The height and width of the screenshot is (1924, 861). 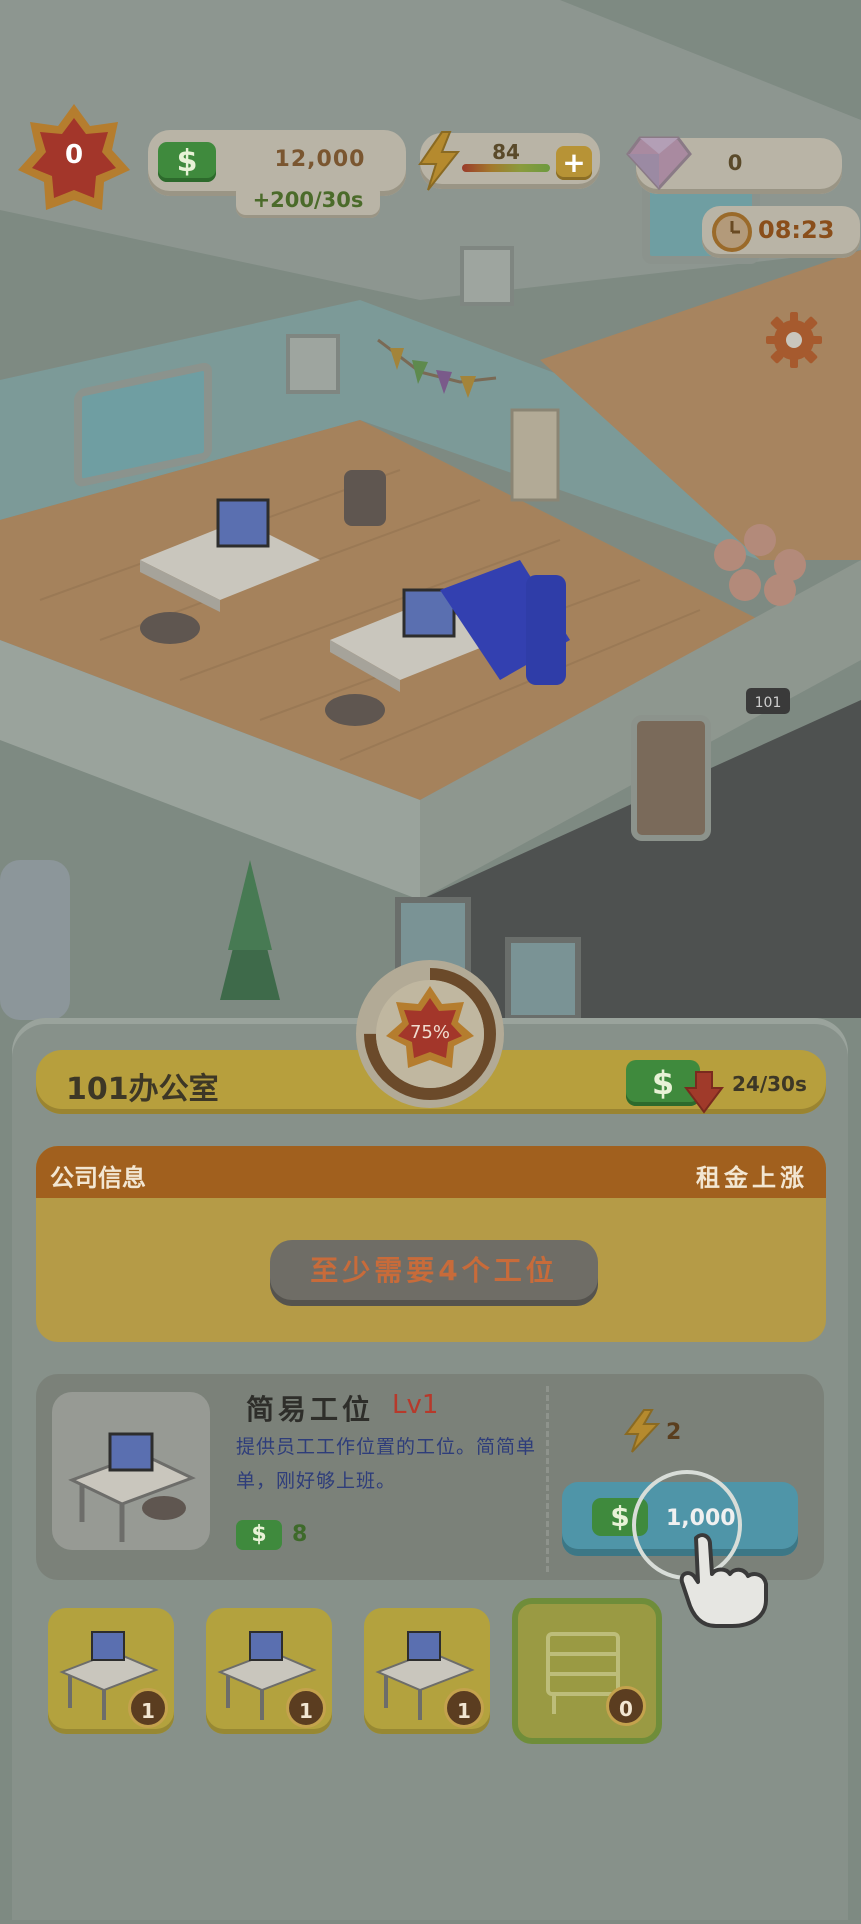 What do you see at coordinates (300, 1534) in the screenshot?
I see `item-income-value: 8` at bounding box center [300, 1534].